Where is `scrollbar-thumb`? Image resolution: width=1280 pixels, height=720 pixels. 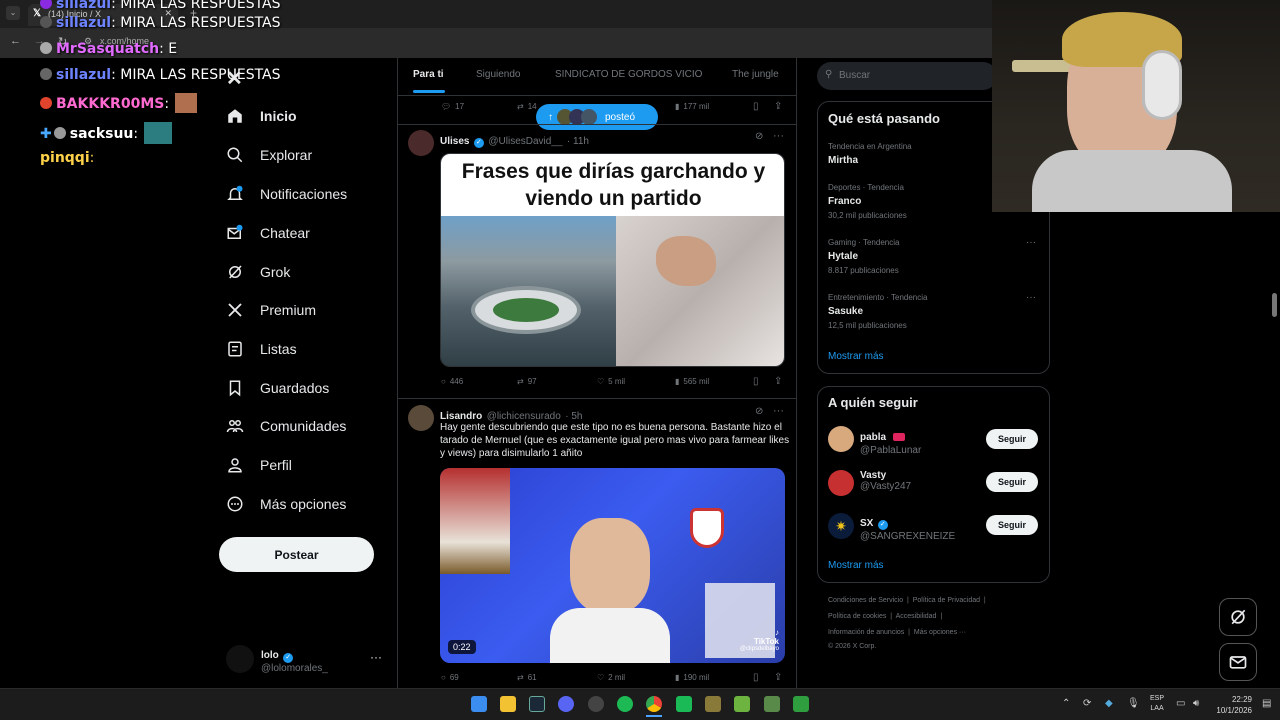 scrollbar-thumb is located at coordinates (1274, 305).